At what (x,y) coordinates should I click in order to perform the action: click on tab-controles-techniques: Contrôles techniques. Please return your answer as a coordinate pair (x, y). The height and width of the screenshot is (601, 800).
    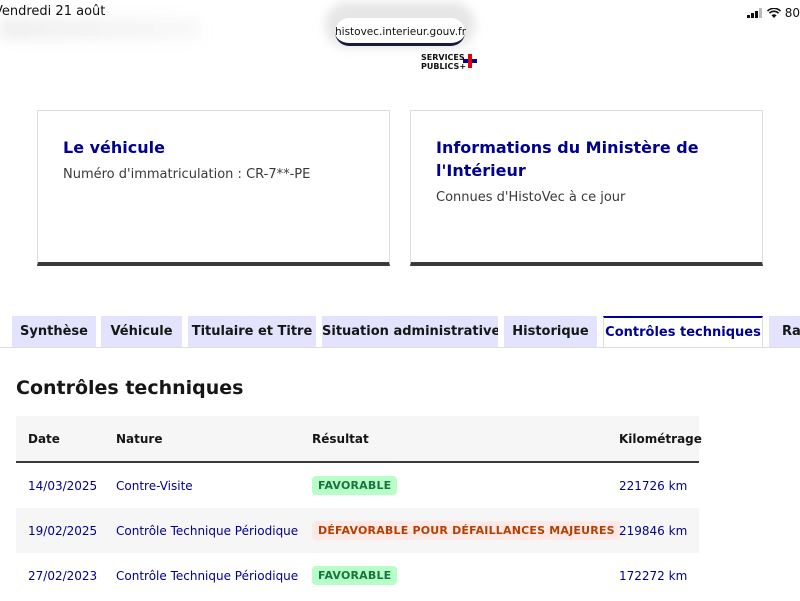
    Looking at the image, I should click on (683, 332).